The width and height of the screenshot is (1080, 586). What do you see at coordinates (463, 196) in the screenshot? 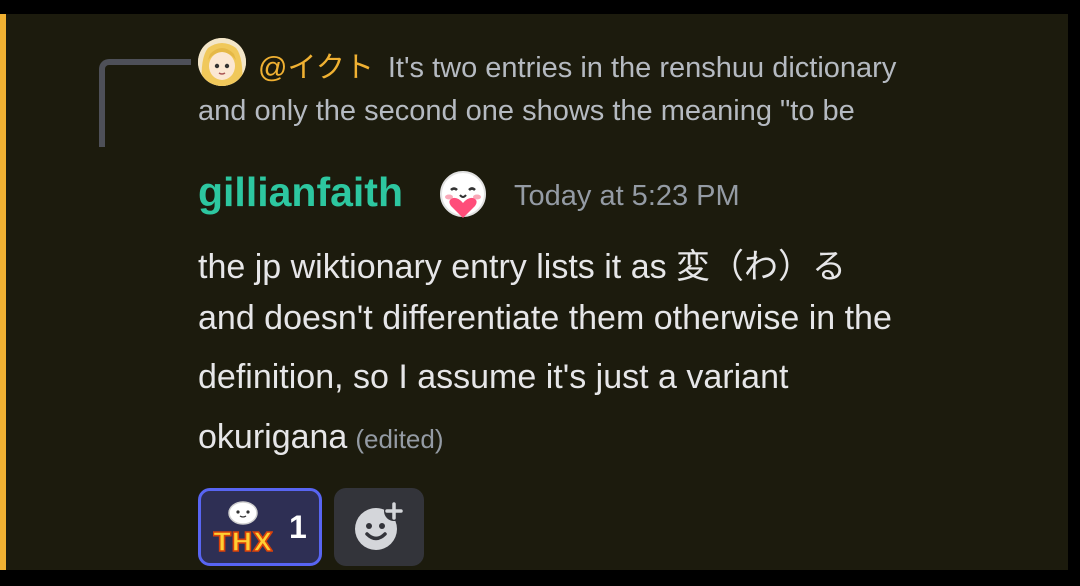
I see `heart-blob-emoji-icon` at bounding box center [463, 196].